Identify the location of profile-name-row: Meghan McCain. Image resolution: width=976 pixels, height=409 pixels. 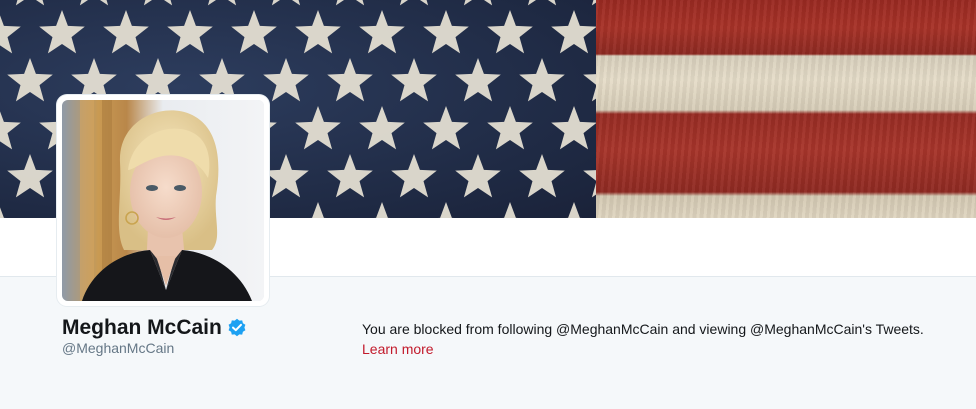
(154, 328).